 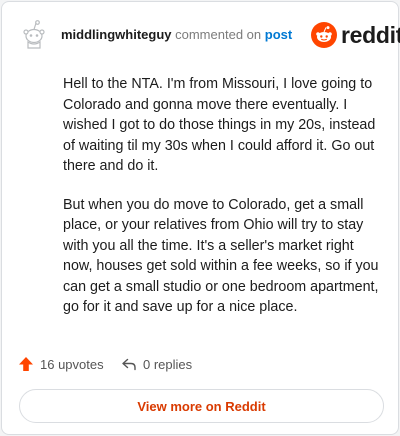 What do you see at coordinates (198, 364) in the screenshot?
I see `comment-actions: 16 upvotes 0 replies` at bounding box center [198, 364].